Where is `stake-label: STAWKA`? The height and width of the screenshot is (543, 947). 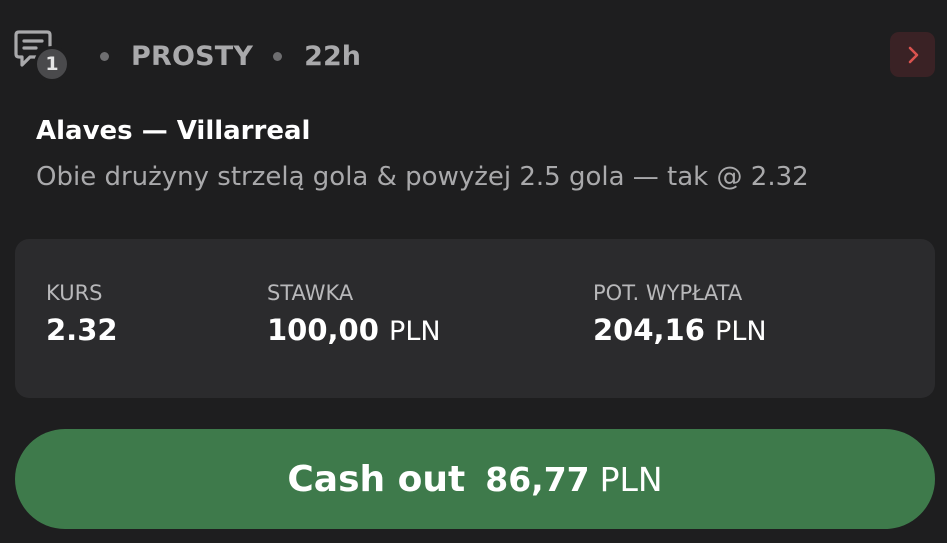
stake-label: STAWKA is located at coordinates (310, 293).